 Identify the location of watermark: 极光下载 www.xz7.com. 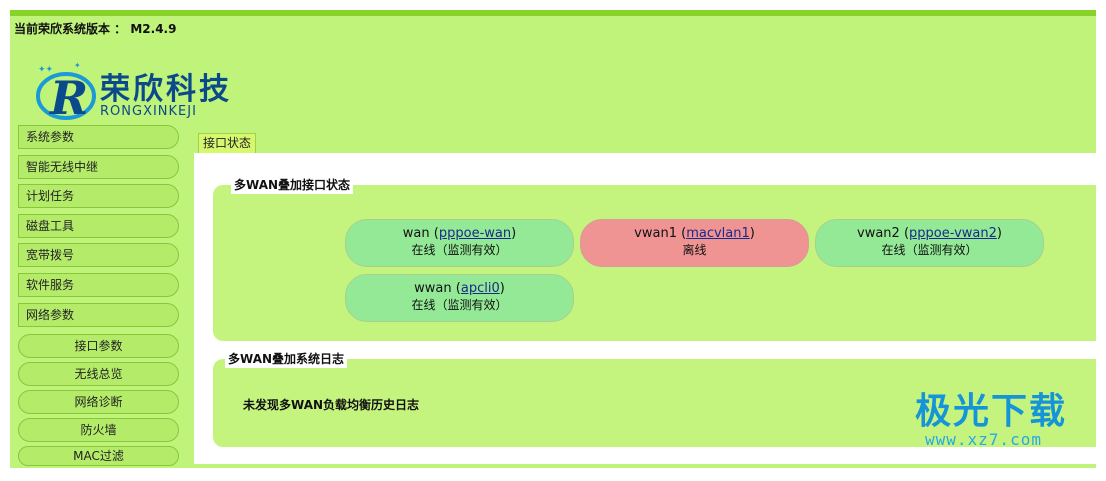
(991, 421).